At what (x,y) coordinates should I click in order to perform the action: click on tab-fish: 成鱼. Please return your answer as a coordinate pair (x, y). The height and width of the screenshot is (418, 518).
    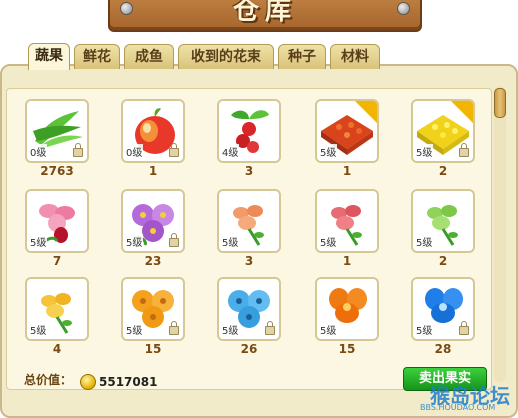
    Looking at the image, I should click on (149, 56).